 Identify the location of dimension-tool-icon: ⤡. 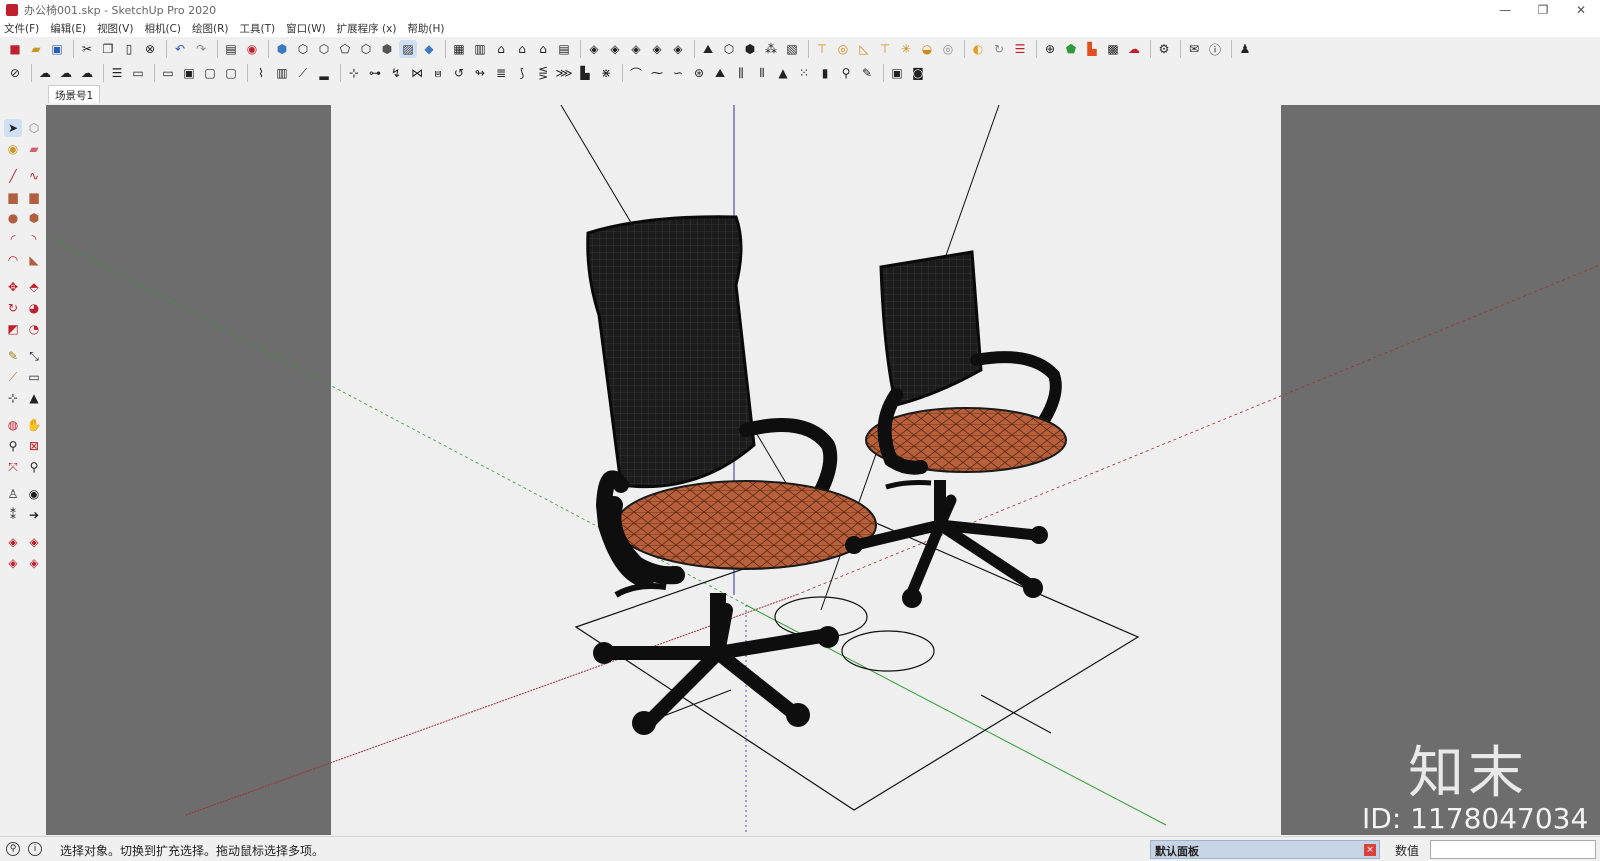
(34, 356).